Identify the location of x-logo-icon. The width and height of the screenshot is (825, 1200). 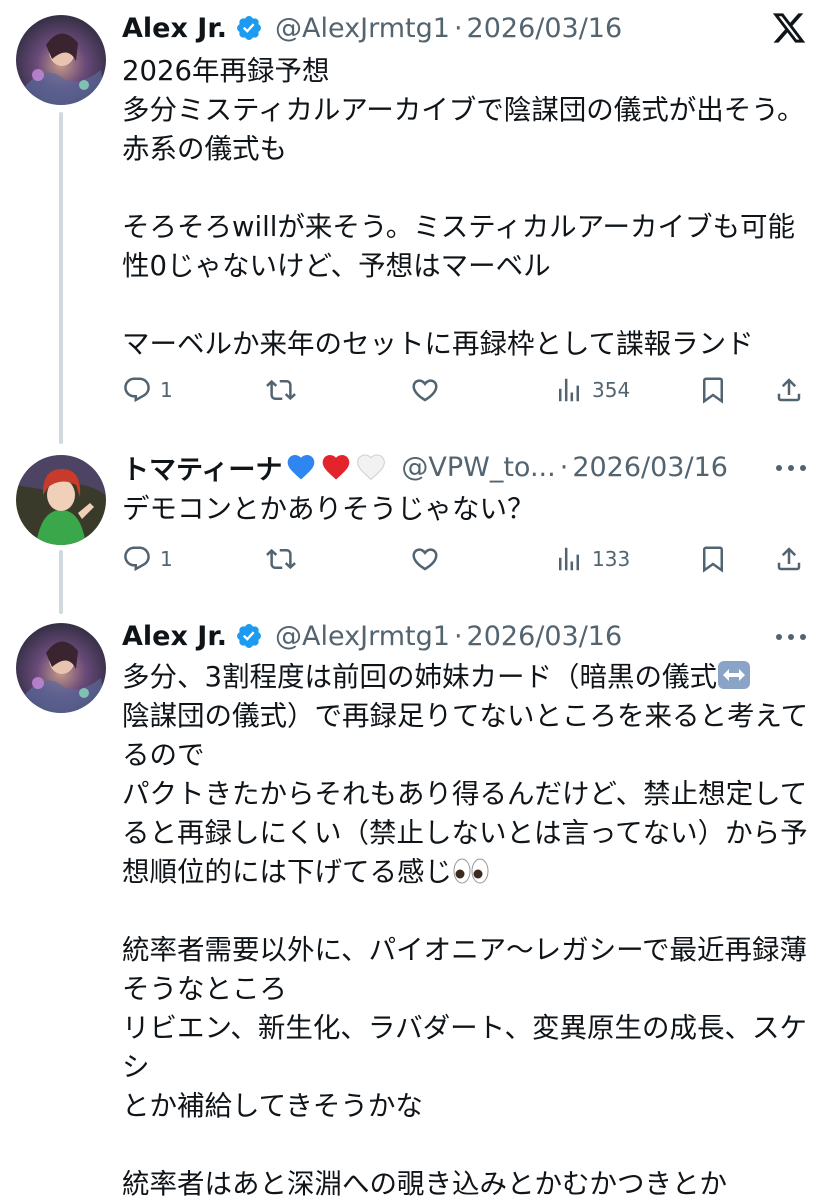
(789, 28).